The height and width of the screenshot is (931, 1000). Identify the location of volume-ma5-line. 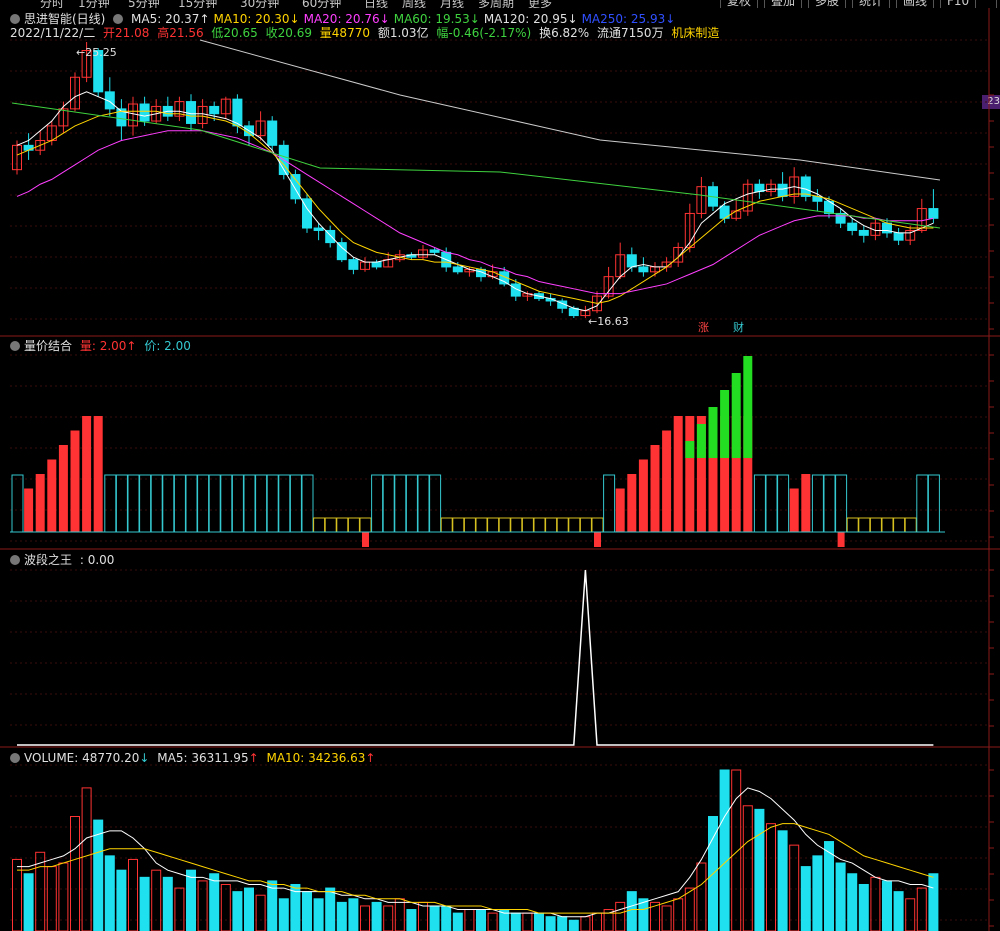
(475, 852).